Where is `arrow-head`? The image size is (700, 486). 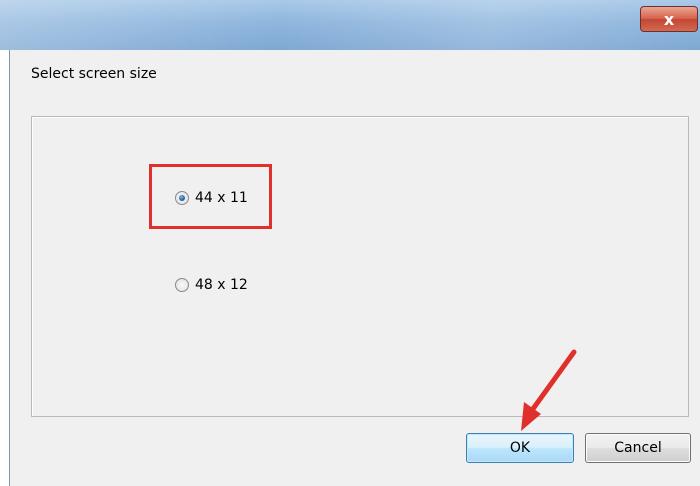
arrow-head is located at coordinates (531, 416).